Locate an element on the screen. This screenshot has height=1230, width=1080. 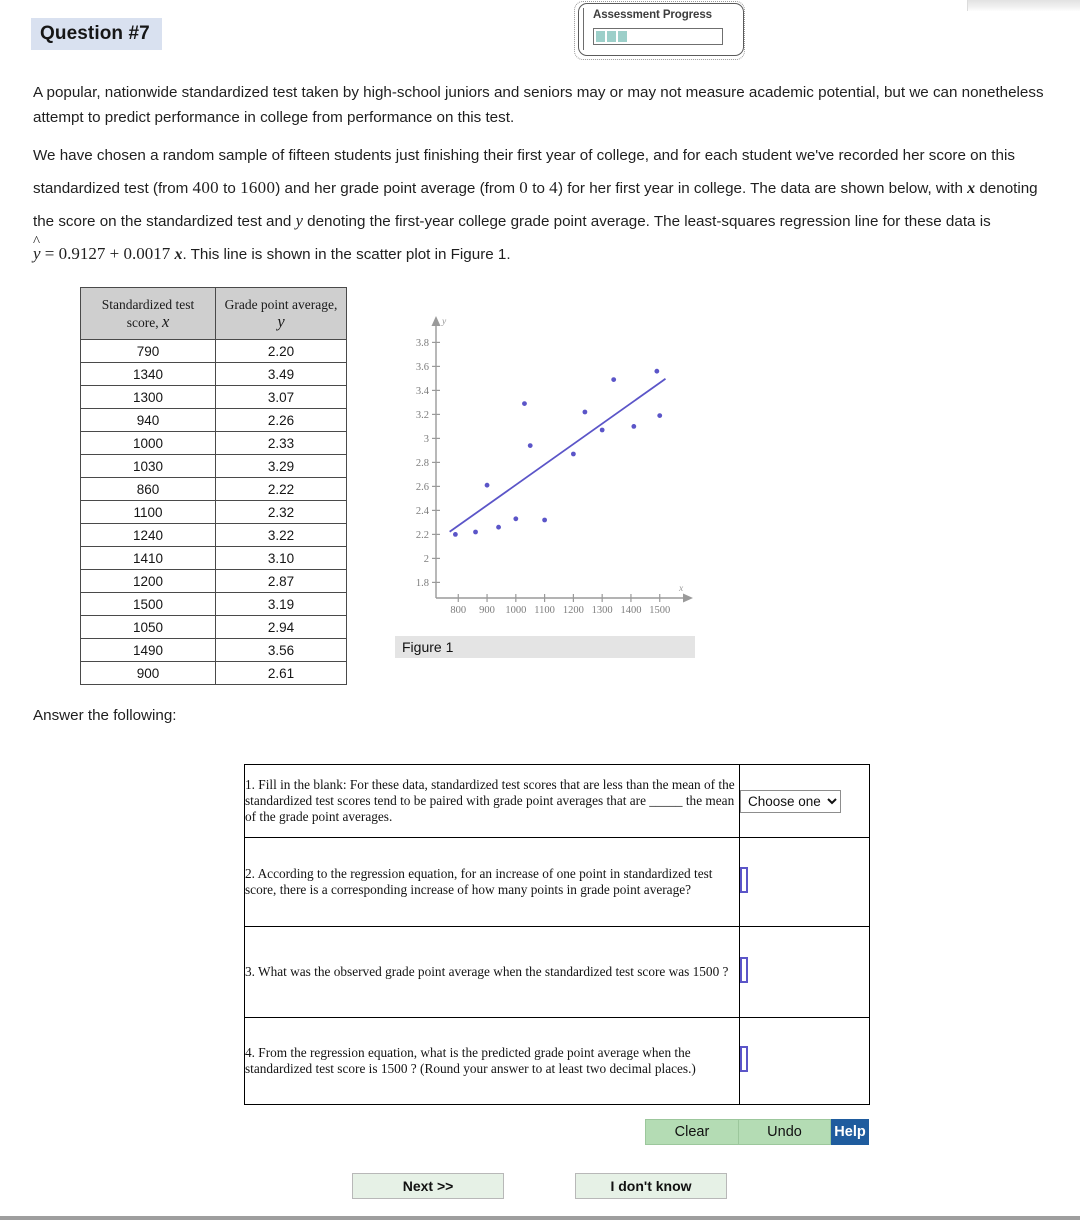
column-header-score-var: x is located at coordinates (165, 321).